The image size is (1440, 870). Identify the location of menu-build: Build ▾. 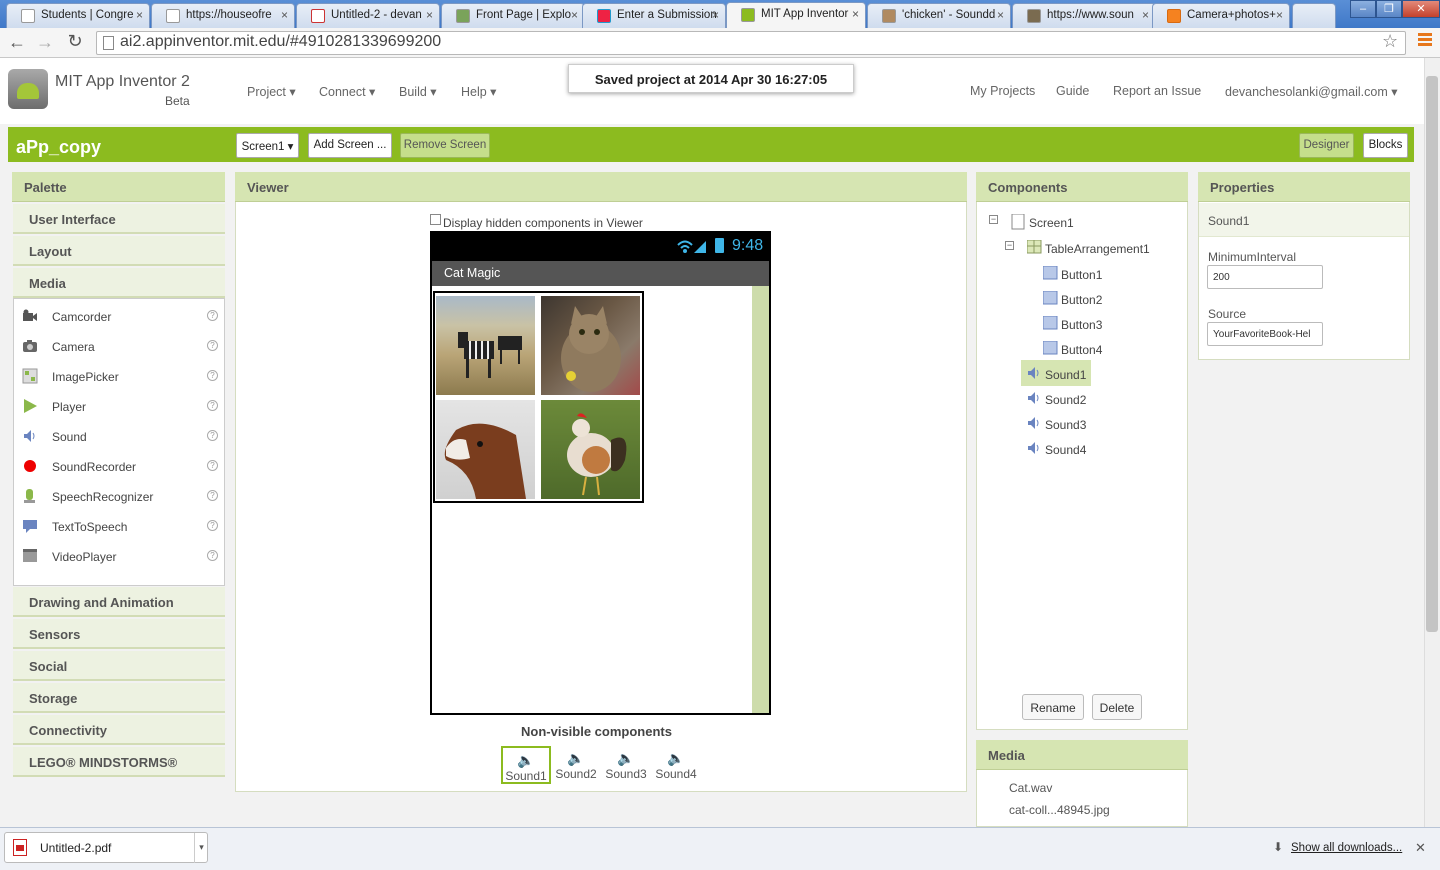
(418, 91).